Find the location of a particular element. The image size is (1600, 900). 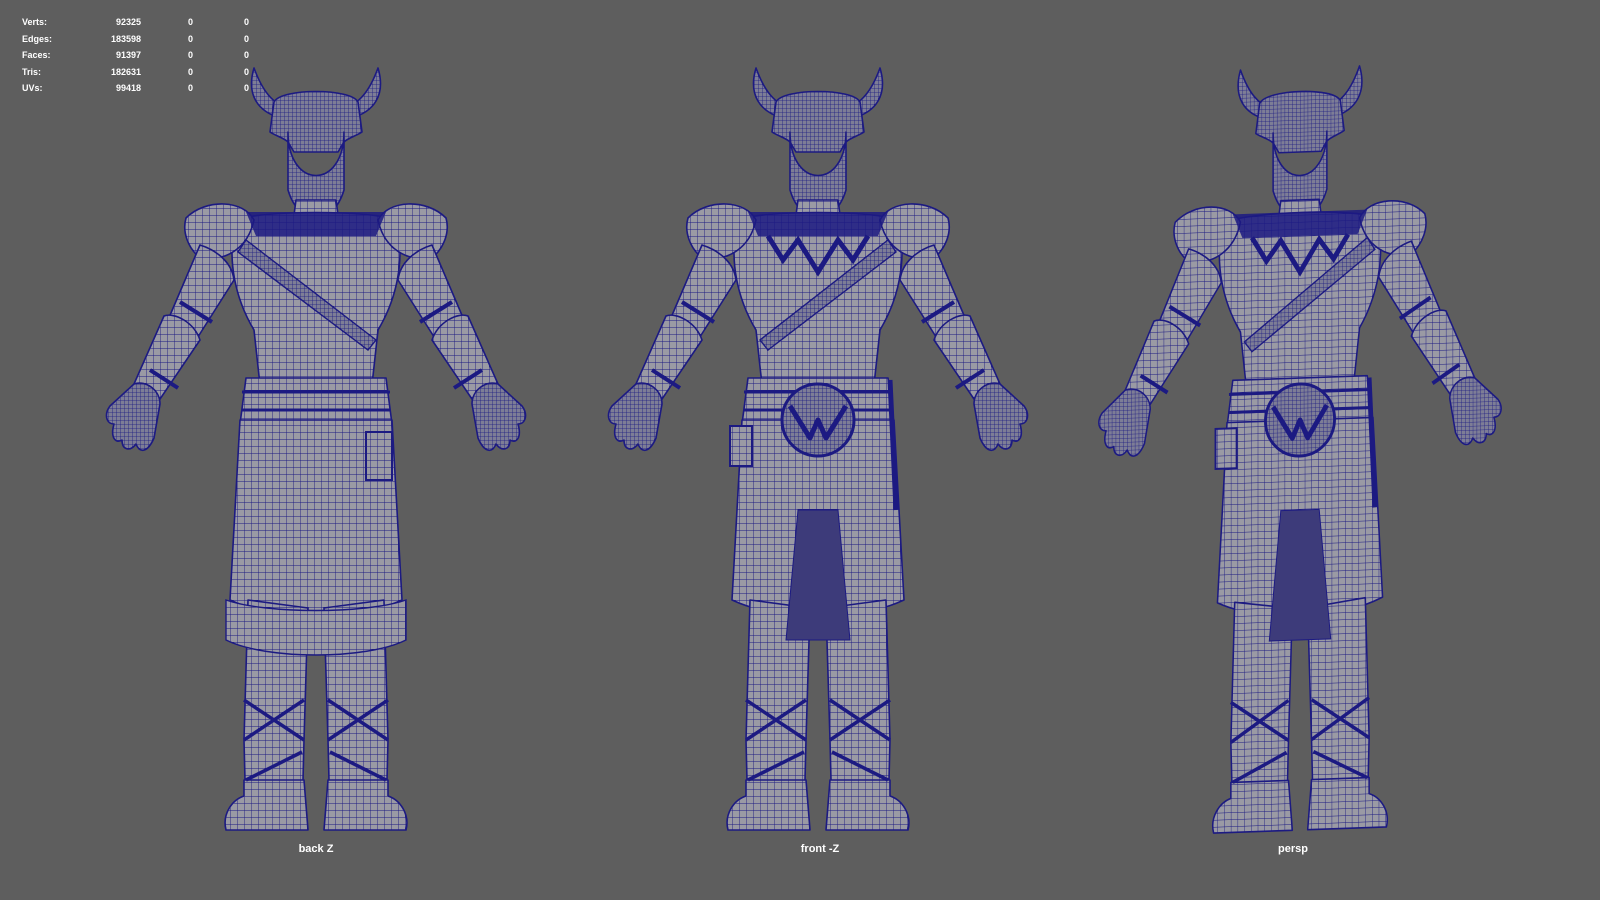

camera-label-back: back Z is located at coordinates (316, 849).